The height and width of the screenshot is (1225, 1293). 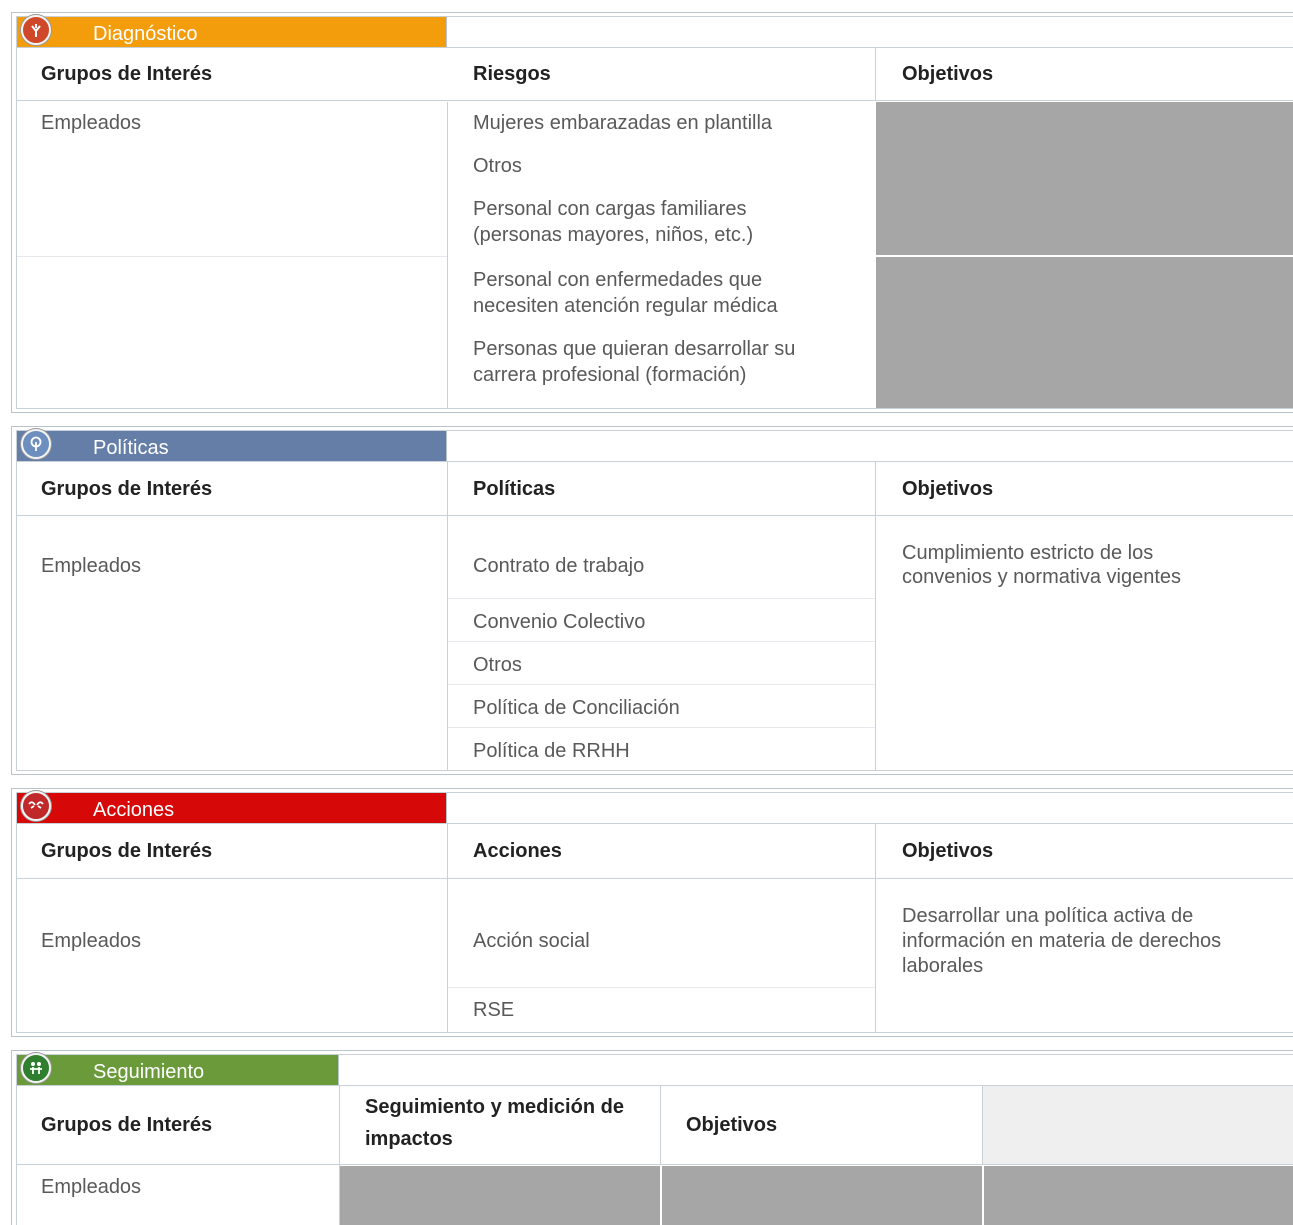 I want to click on accion-item: RSE, so click(x=494, y=1010).